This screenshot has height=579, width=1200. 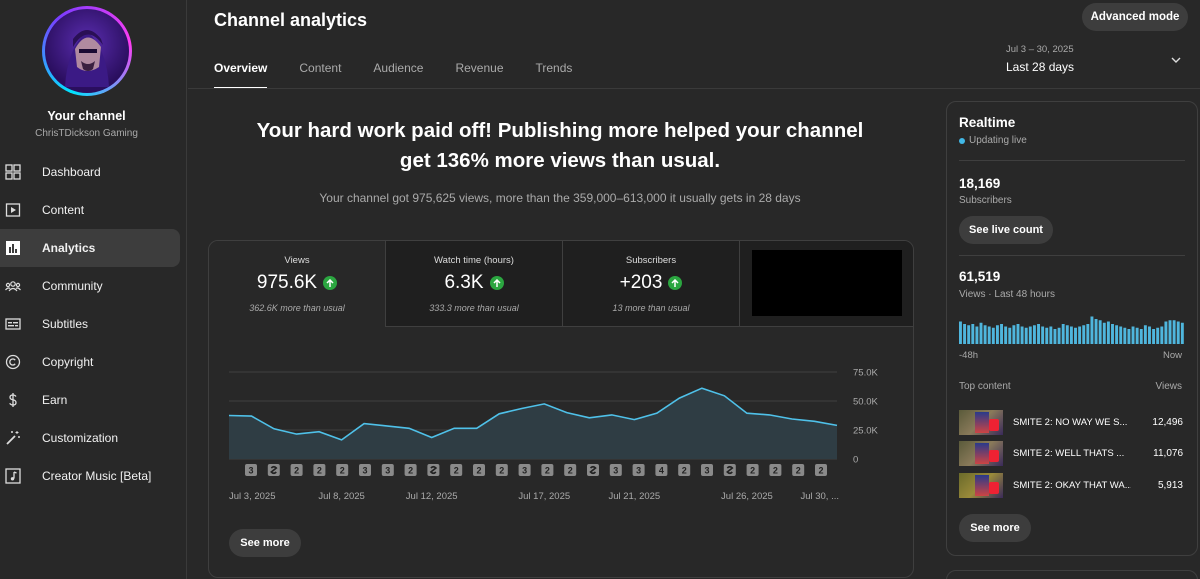 I want to click on x-tick-label: Jul 3, 2025, so click(x=252, y=496).